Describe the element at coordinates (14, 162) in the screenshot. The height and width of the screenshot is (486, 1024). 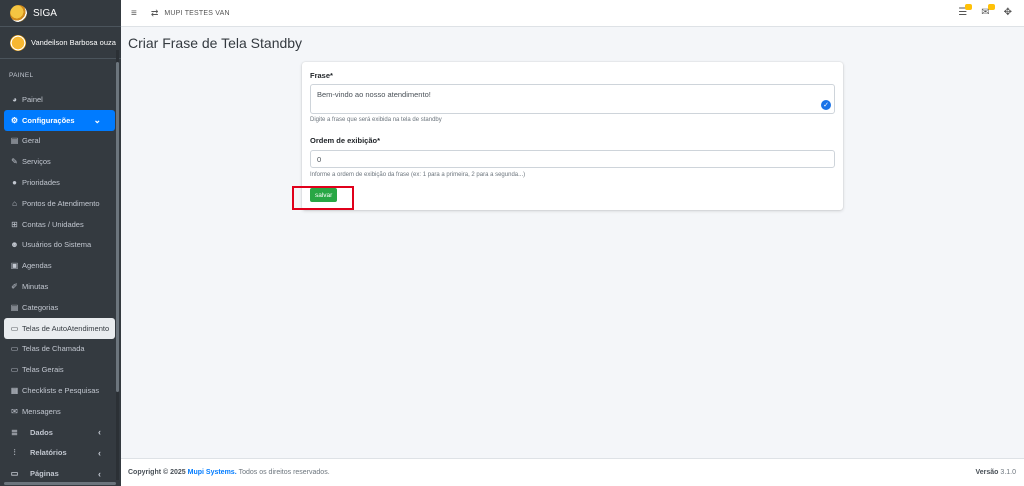
I see `wrench-icon: ✎` at that location.